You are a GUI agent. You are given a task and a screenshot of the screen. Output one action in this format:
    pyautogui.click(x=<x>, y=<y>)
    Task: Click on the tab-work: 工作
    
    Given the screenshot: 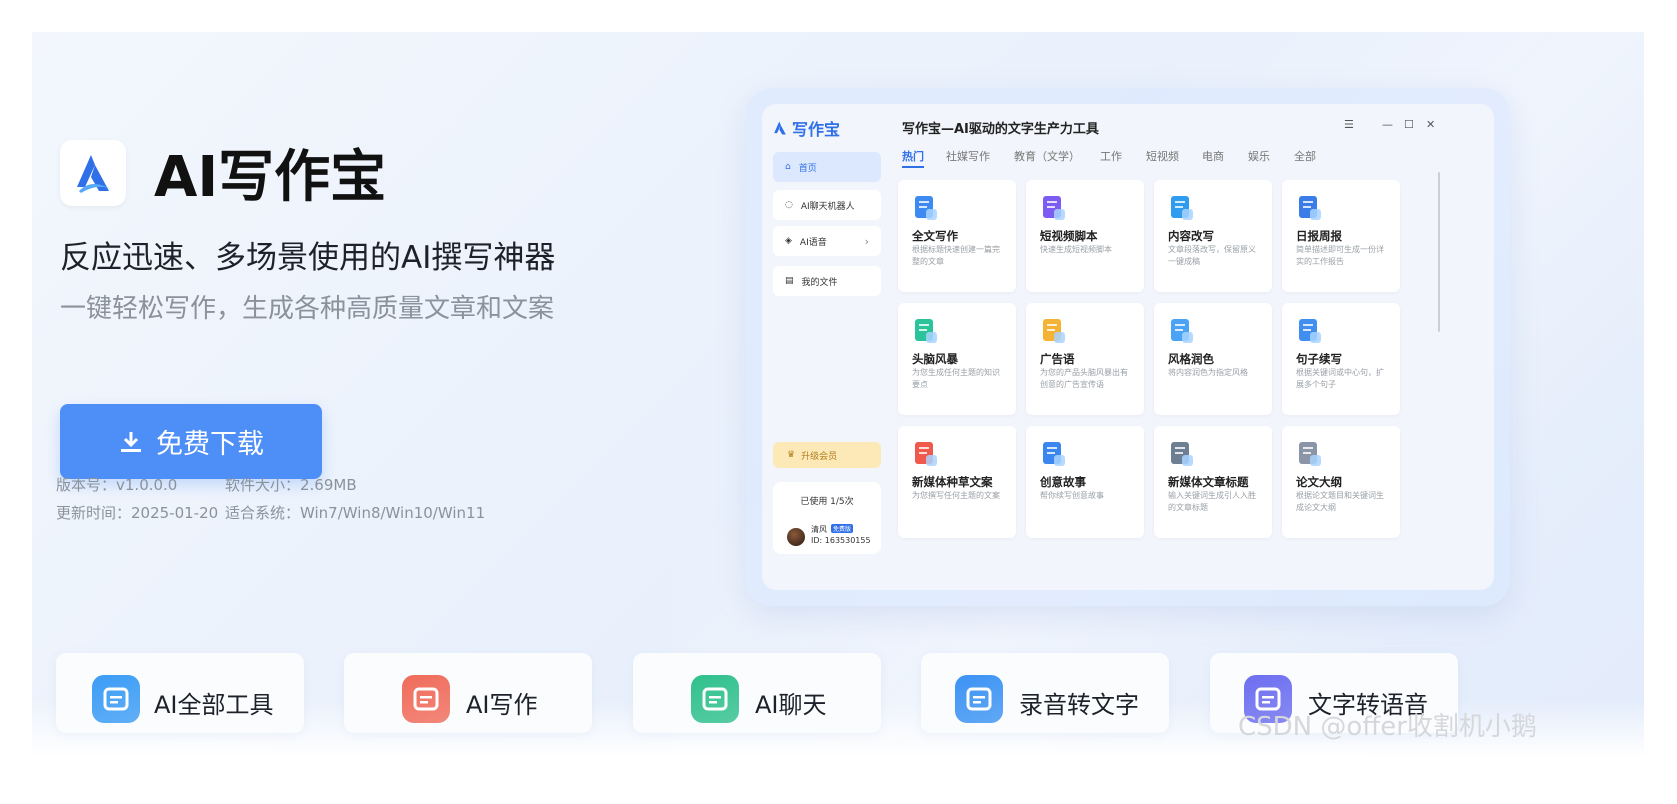 What is the action you would take?
    pyautogui.click(x=1111, y=156)
    